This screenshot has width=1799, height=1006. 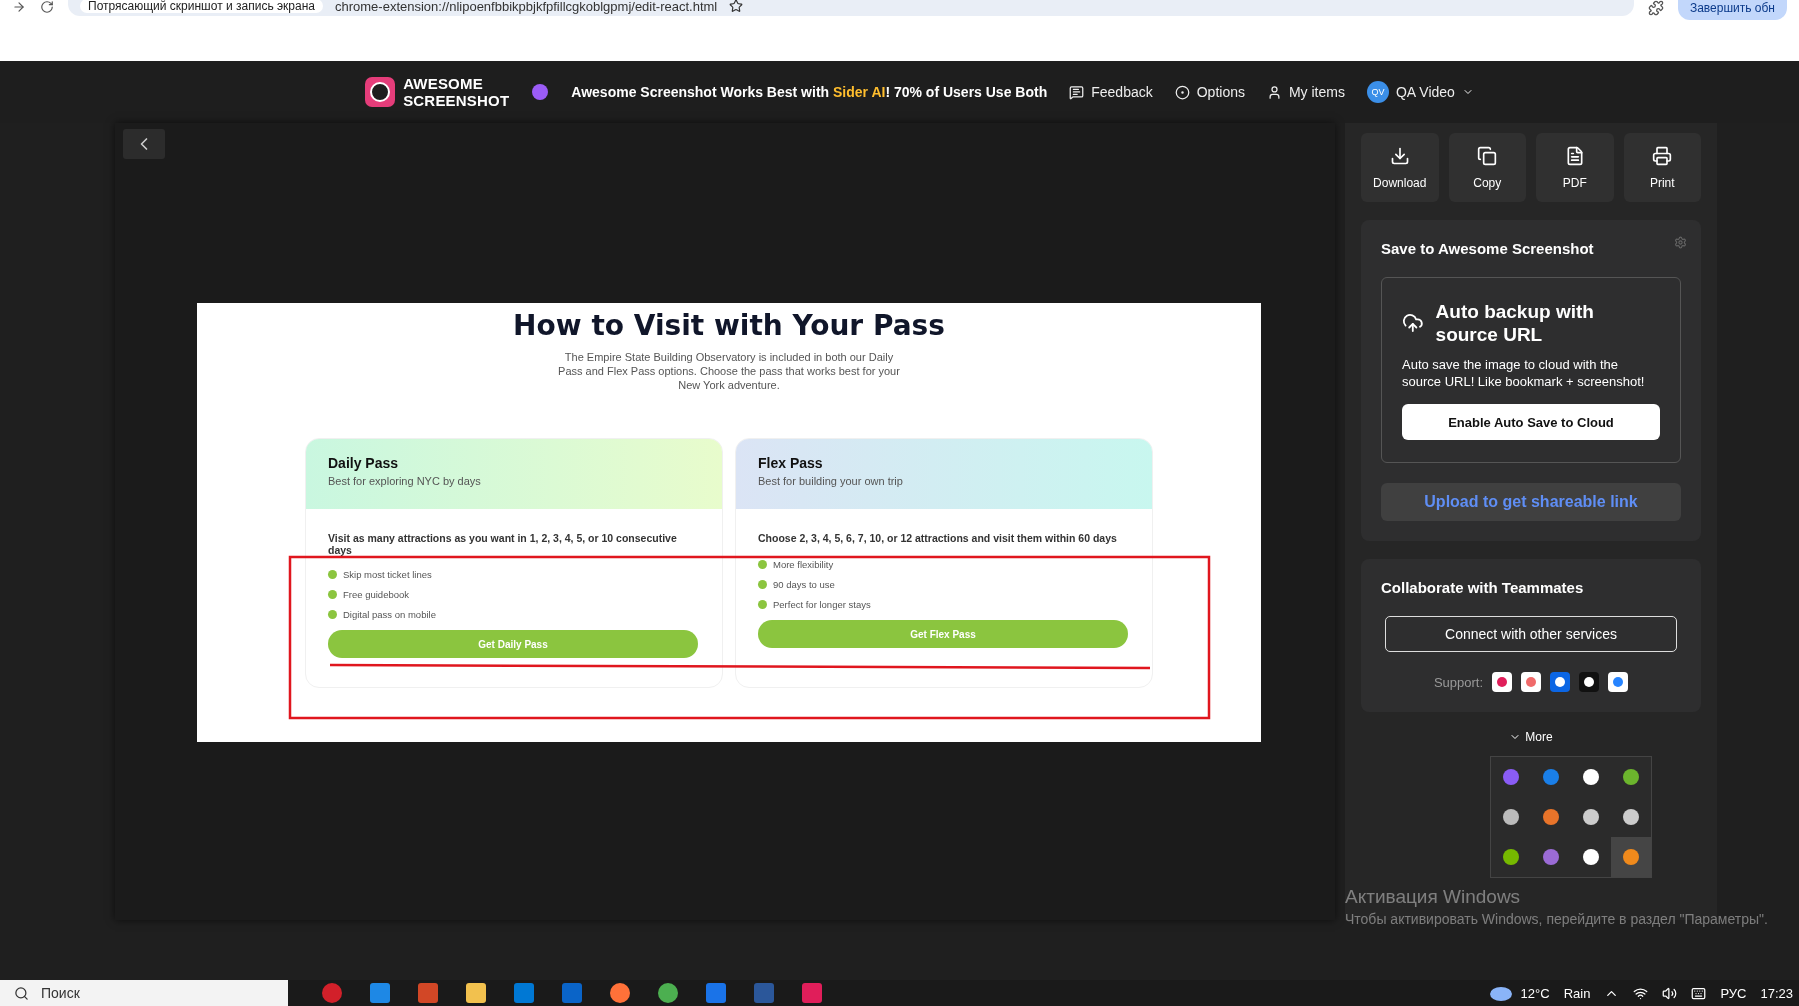 What do you see at coordinates (1662, 167) in the screenshot?
I see `action-button: Print` at bounding box center [1662, 167].